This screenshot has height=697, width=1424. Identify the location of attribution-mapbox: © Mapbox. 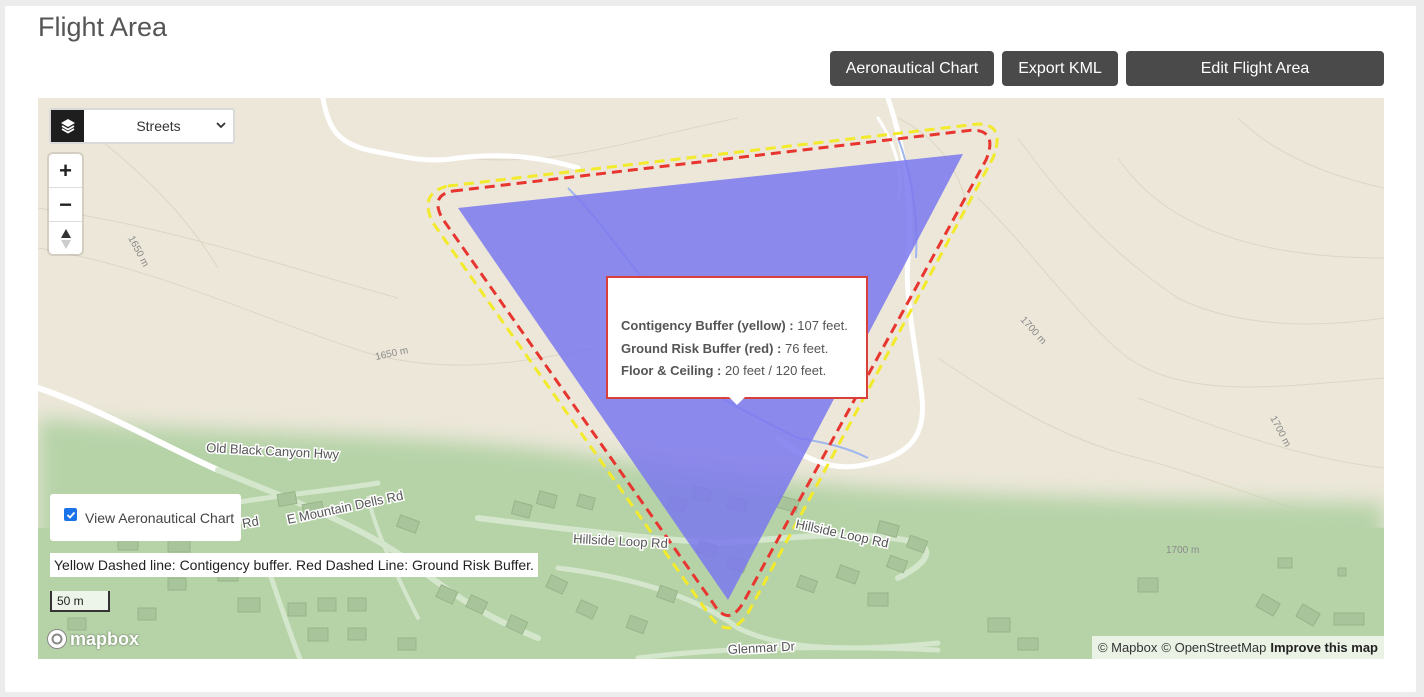
(1127, 647).